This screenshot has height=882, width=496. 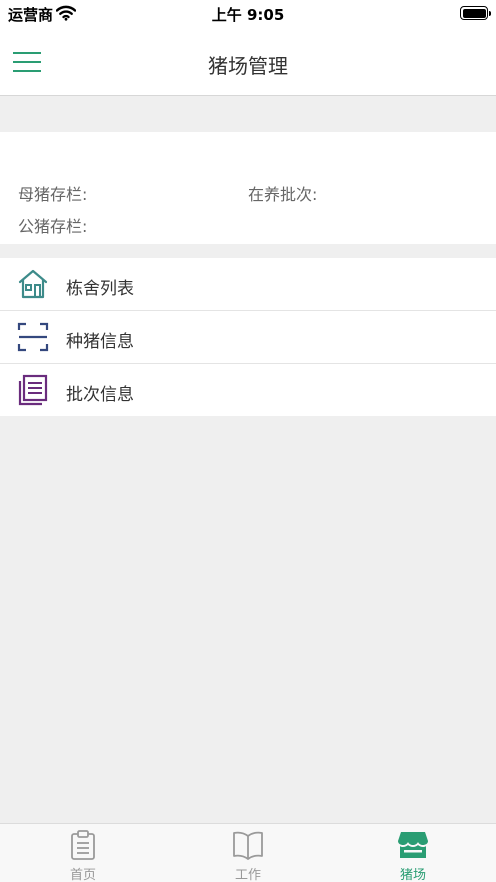 I want to click on status-bar: 运营商 上午 9:05, so click(x=248, y=14).